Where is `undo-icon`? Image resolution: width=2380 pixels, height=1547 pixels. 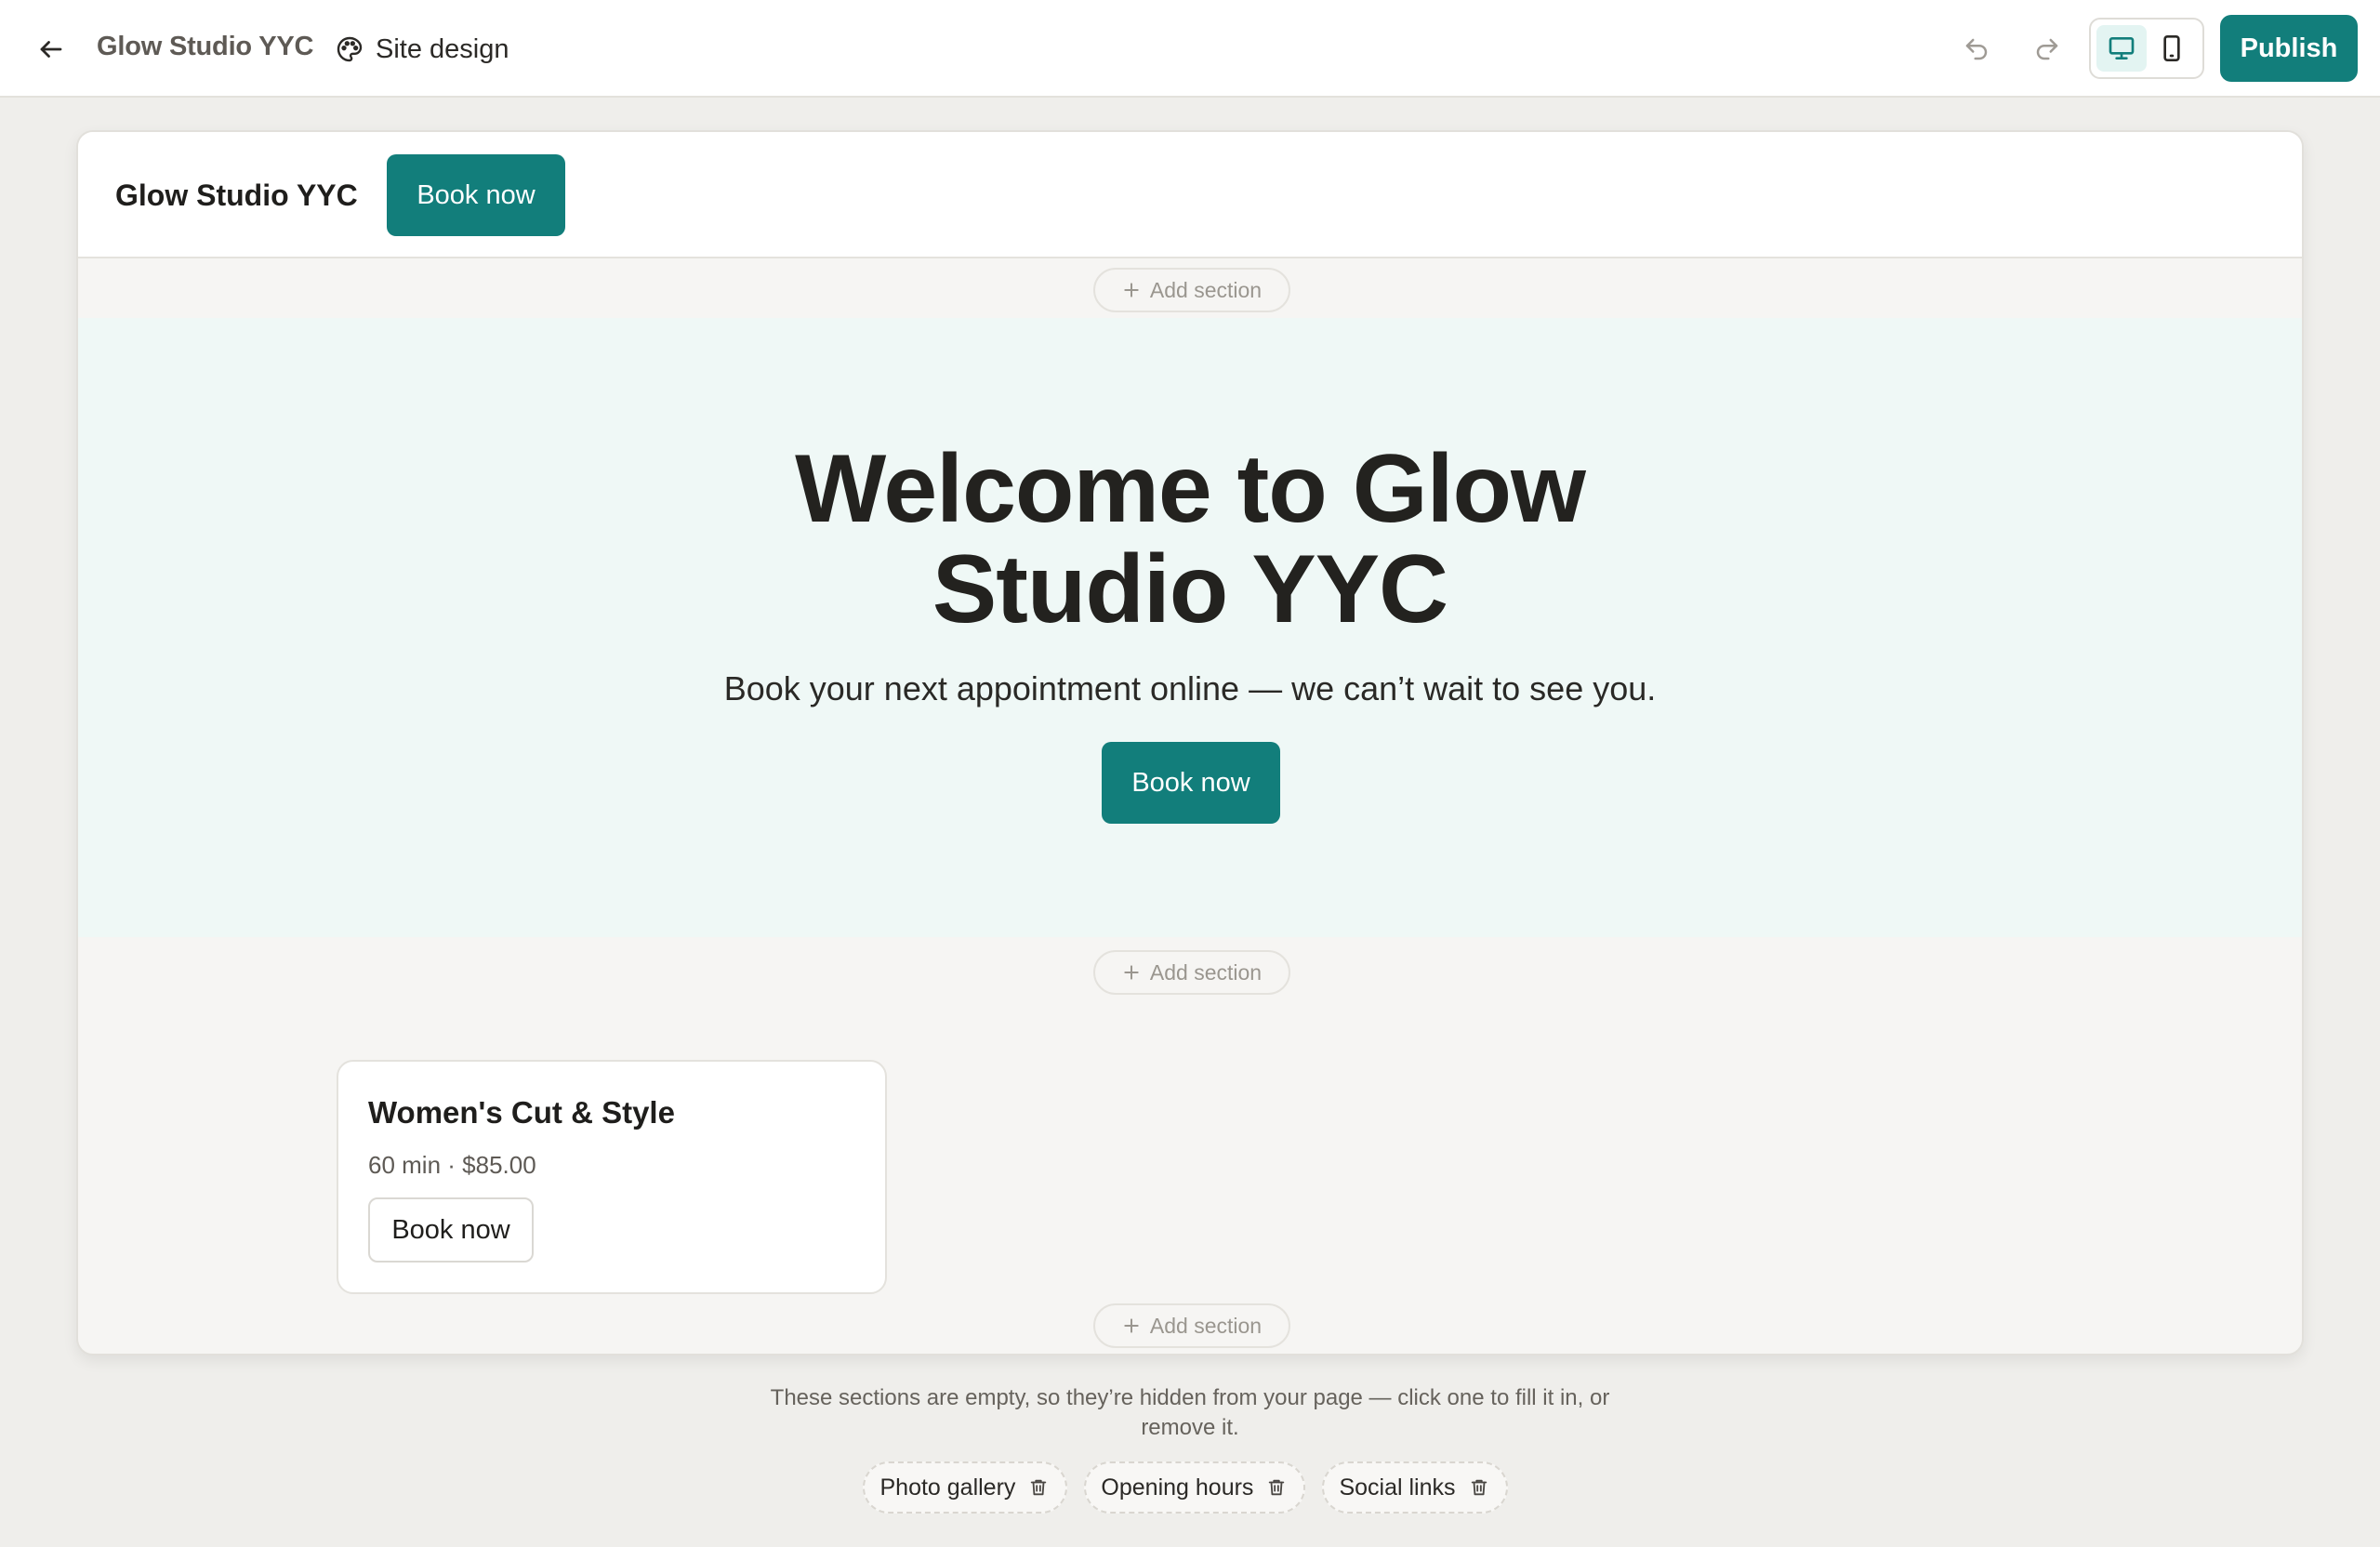 undo-icon is located at coordinates (1976, 49).